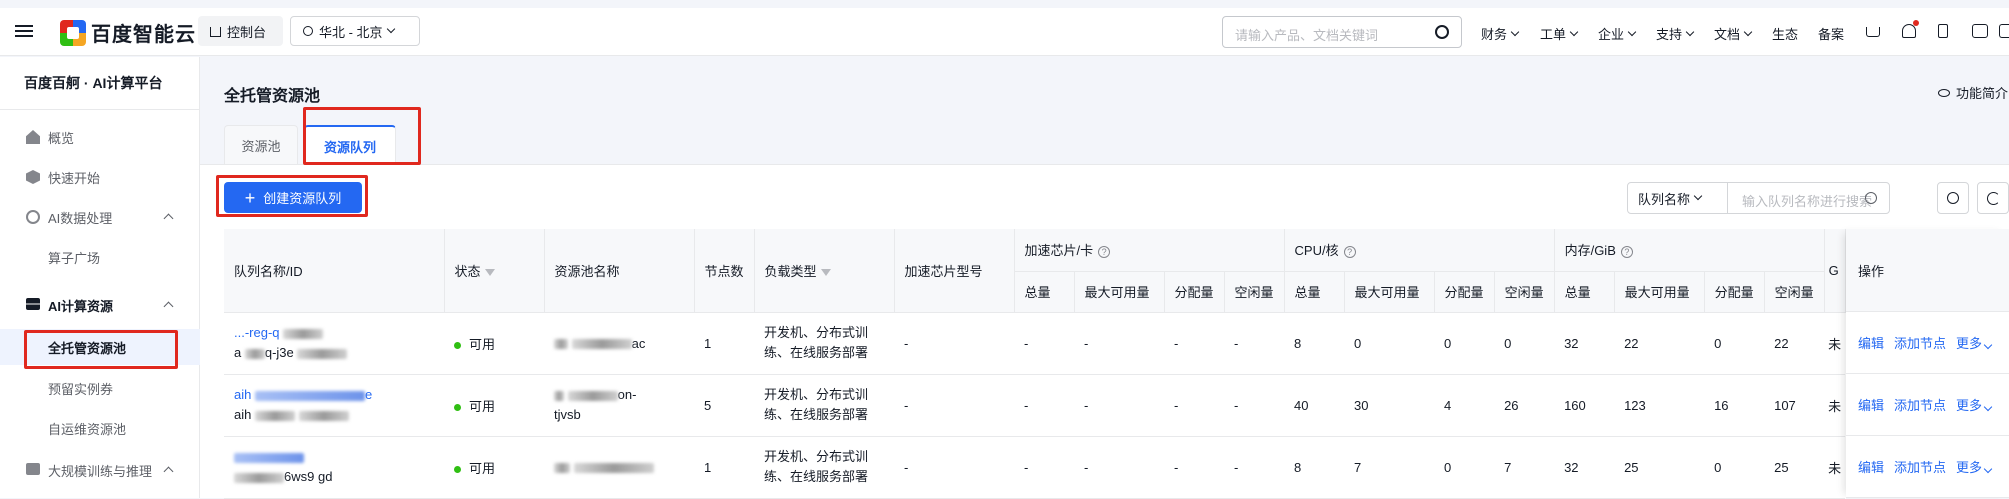 This screenshot has width=2009, height=499. Describe the element at coordinates (1980, 31) in the screenshot. I see `language-icon` at that location.